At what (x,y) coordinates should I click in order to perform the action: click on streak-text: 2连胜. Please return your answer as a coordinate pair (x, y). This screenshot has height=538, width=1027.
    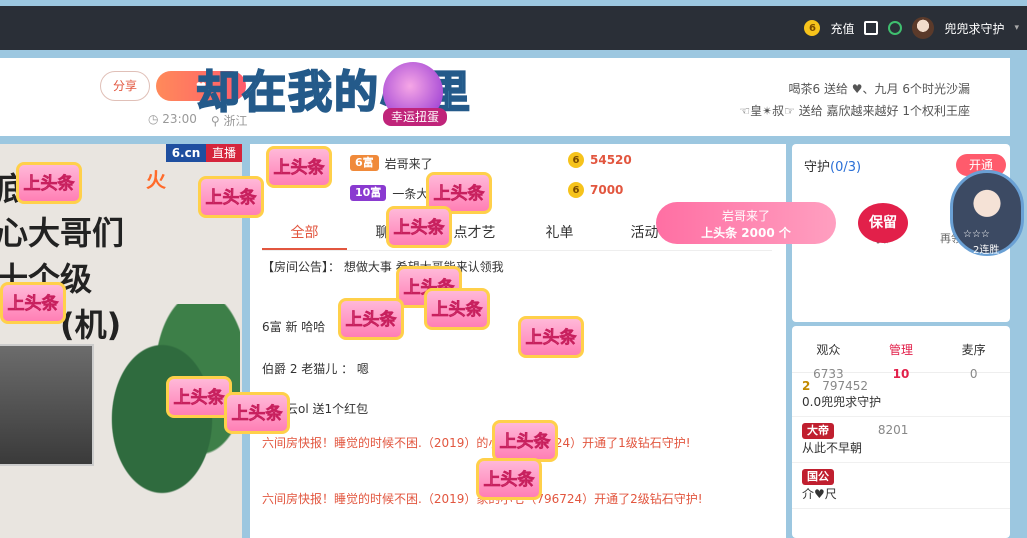
    Looking at the image, I should click on (986, 250).